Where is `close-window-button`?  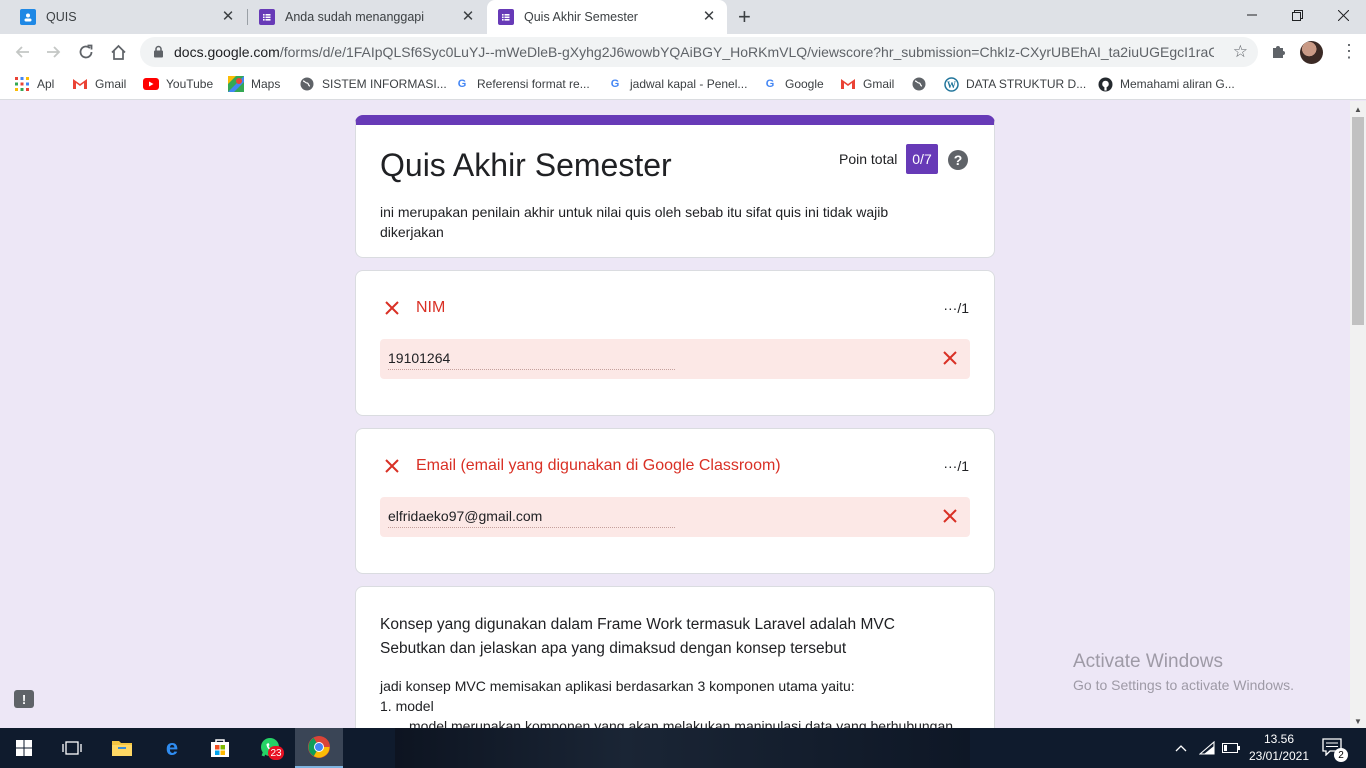 close-window-button is located at coordinates (1343, 15).